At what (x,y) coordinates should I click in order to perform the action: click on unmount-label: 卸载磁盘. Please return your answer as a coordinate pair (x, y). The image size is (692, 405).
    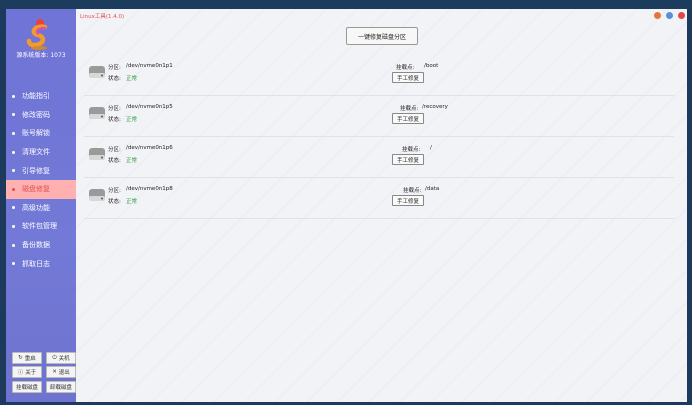
    Looking at the image, I should click on (60, 388).